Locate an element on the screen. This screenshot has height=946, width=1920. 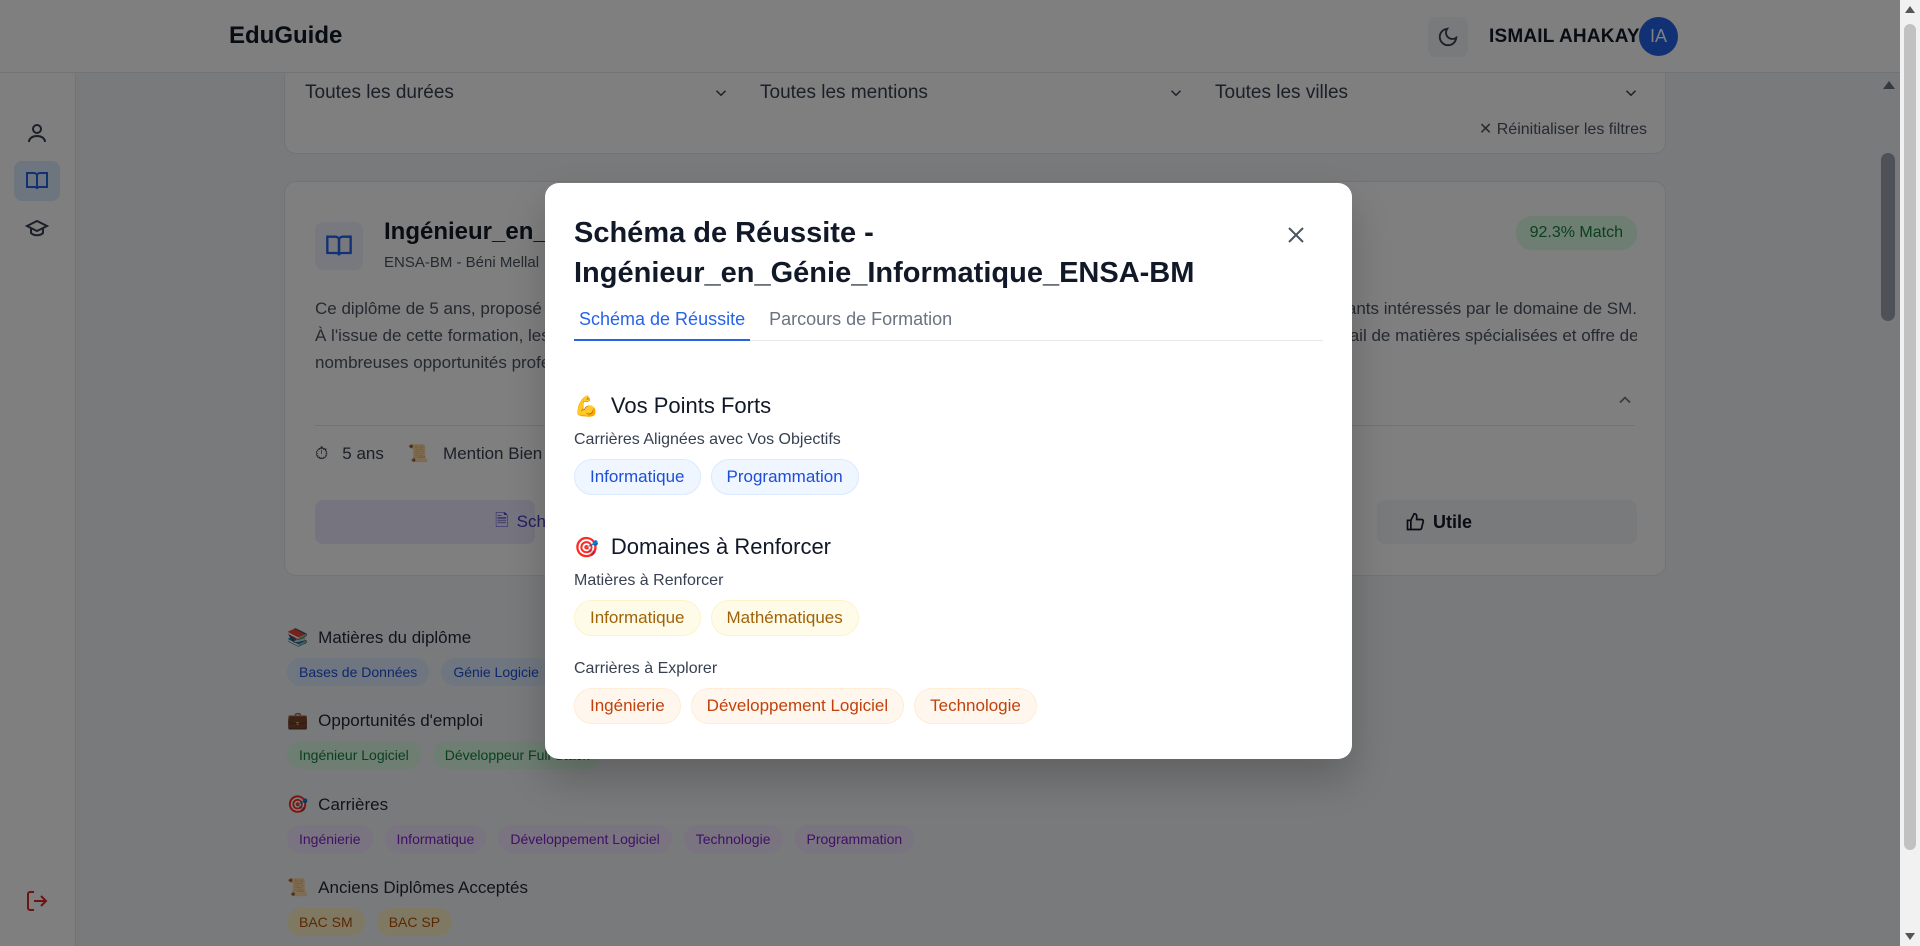
strength-chip: Informatique is located at coordinates (637, 477).